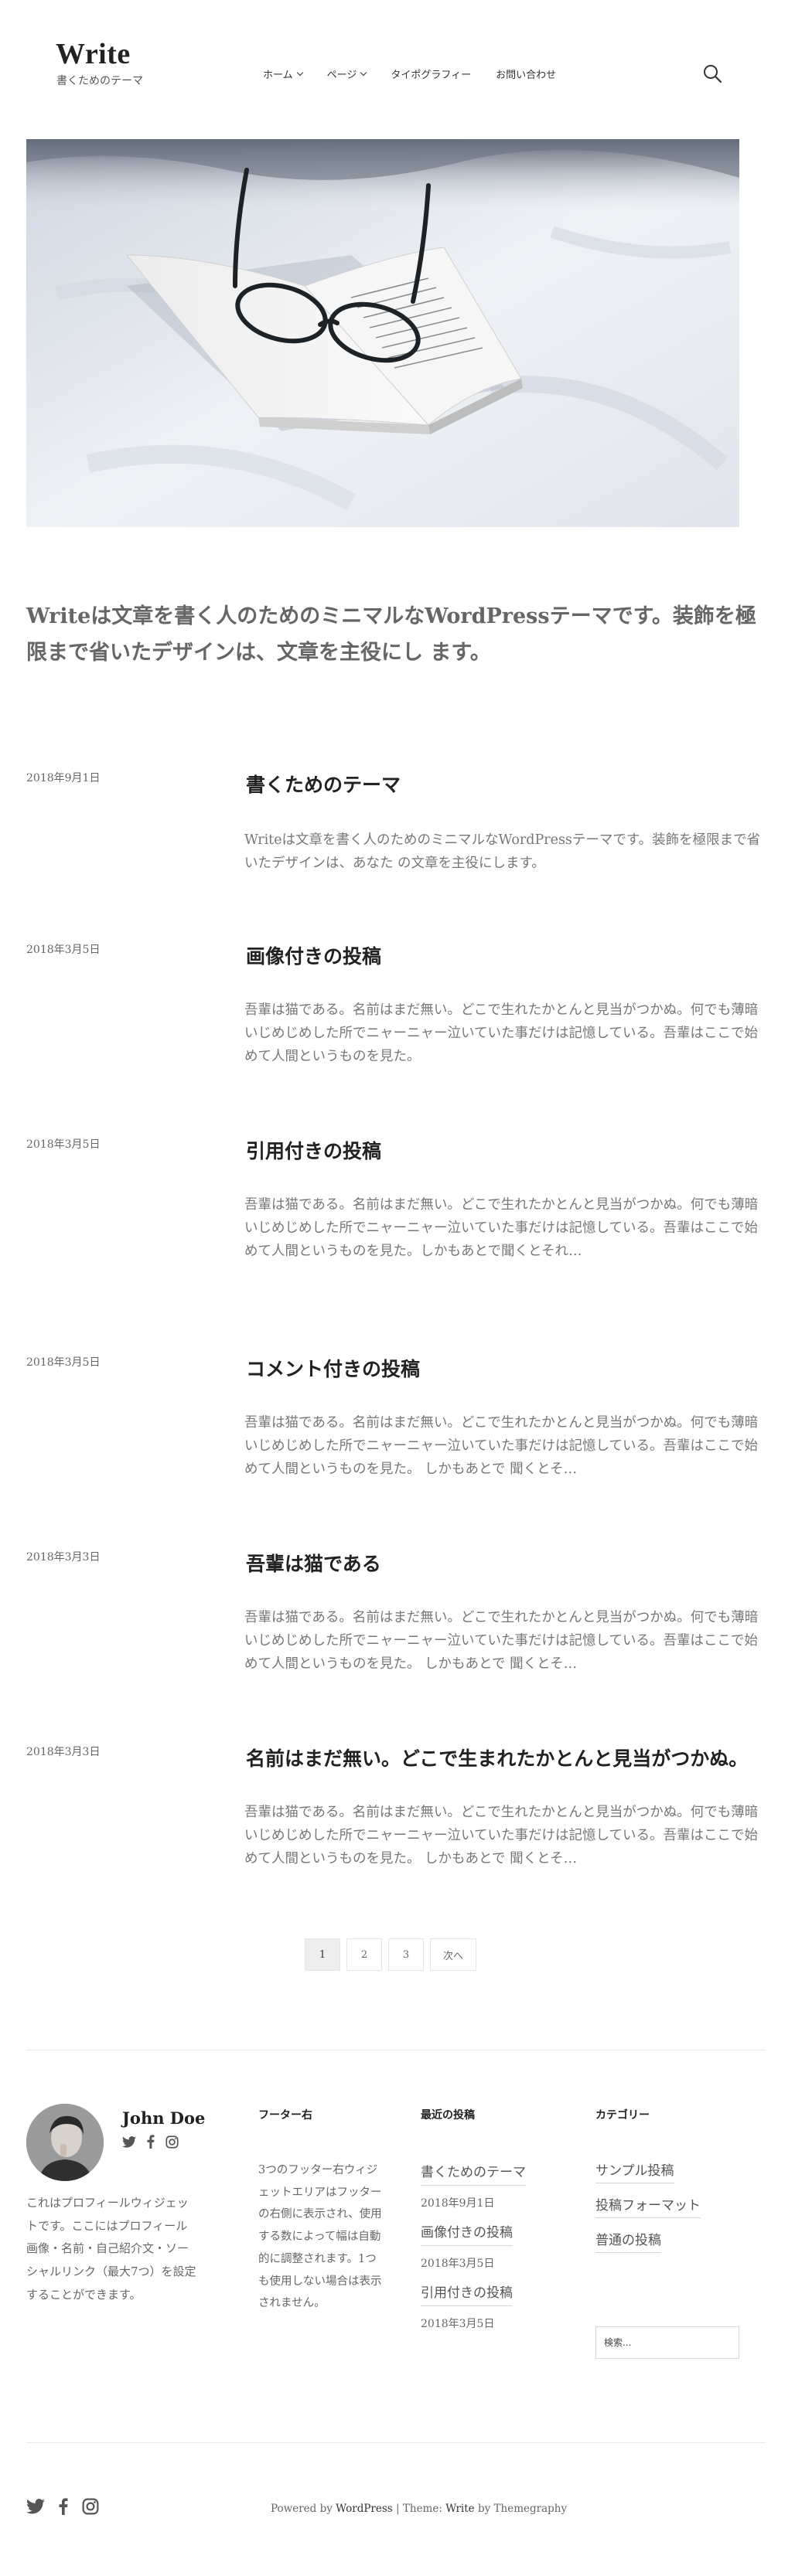 The height and width of the screenshot is (2576, 795). I want to click on nav-label-typography: タイポグラフィー, so click(431, 75).